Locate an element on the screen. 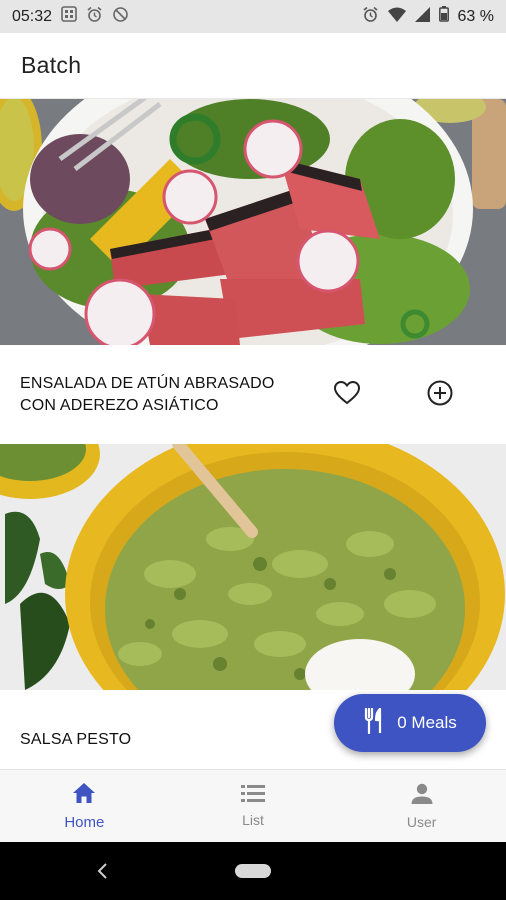  favorite-button is located at coordinates (347, 395).